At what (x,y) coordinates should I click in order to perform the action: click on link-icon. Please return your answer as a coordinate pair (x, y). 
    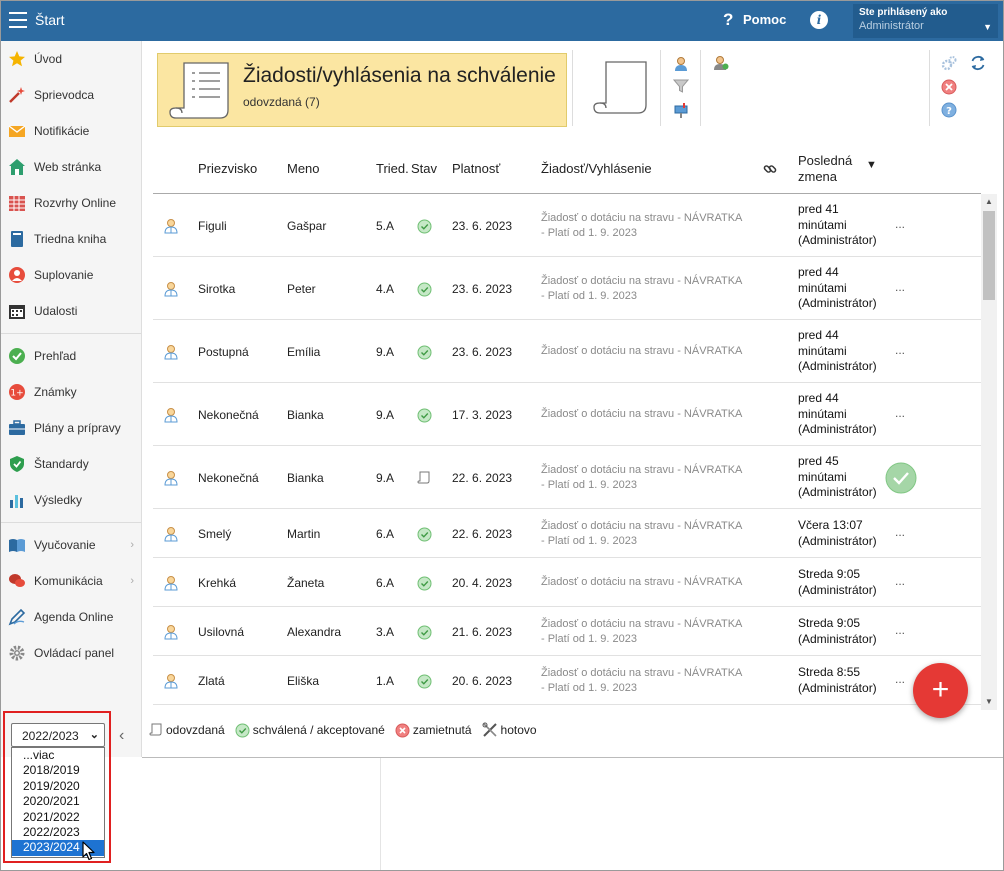
    Looking at the image, I should click on (770, 170).